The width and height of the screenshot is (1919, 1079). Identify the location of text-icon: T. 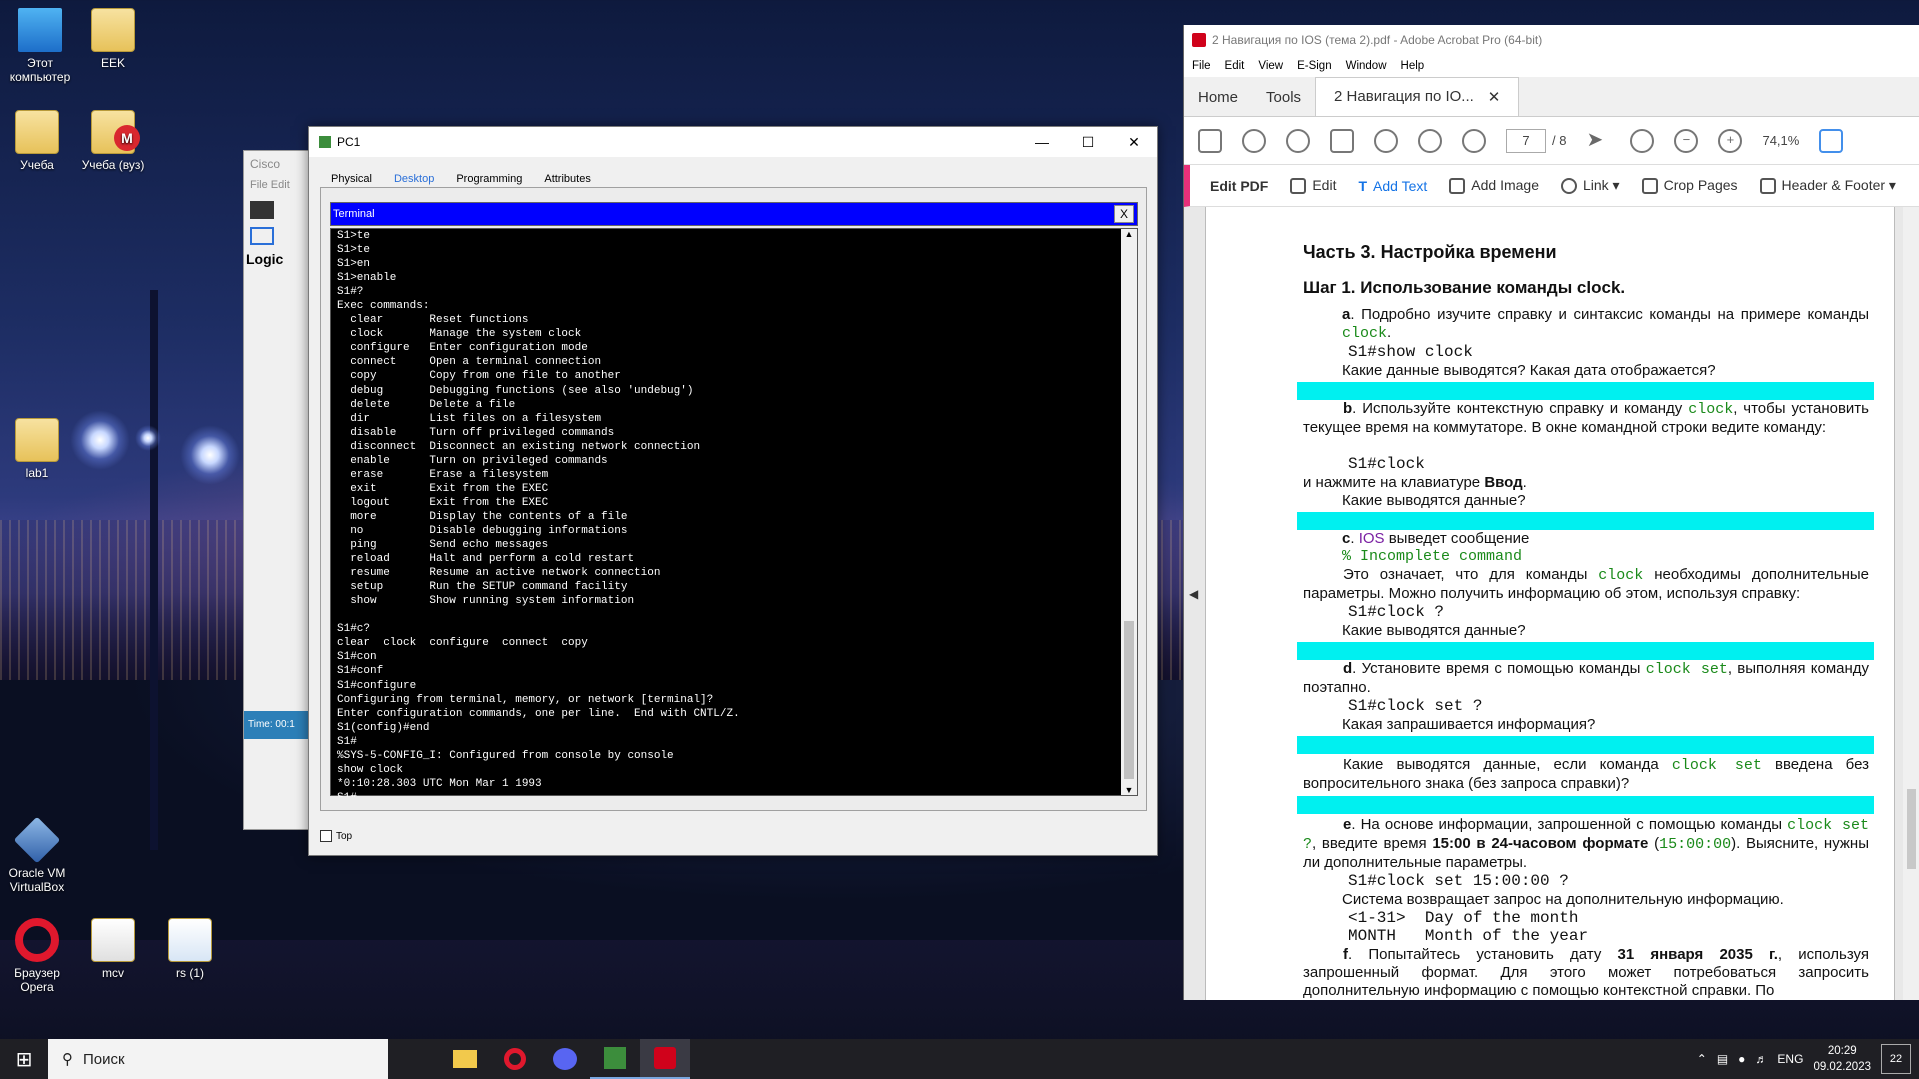
(1363, 185).